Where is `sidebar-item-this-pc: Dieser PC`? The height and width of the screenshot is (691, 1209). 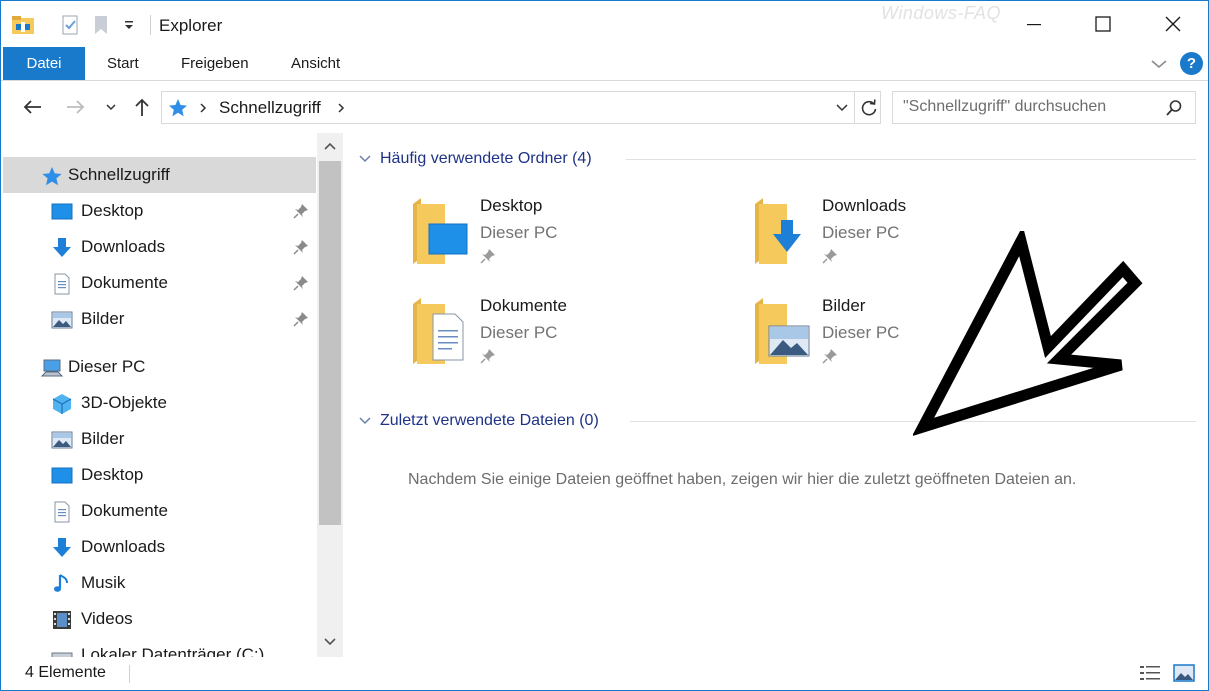 sidebar-item-this-pc: Dieser PC is located at coordinates (159, 367).